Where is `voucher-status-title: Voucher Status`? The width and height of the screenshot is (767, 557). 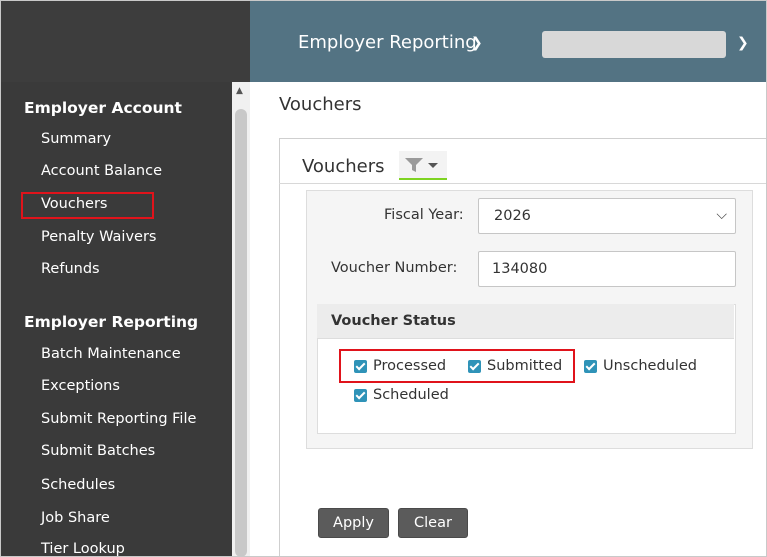 voucher-status-title: Voucher Status is located at coordinates (393, 321).